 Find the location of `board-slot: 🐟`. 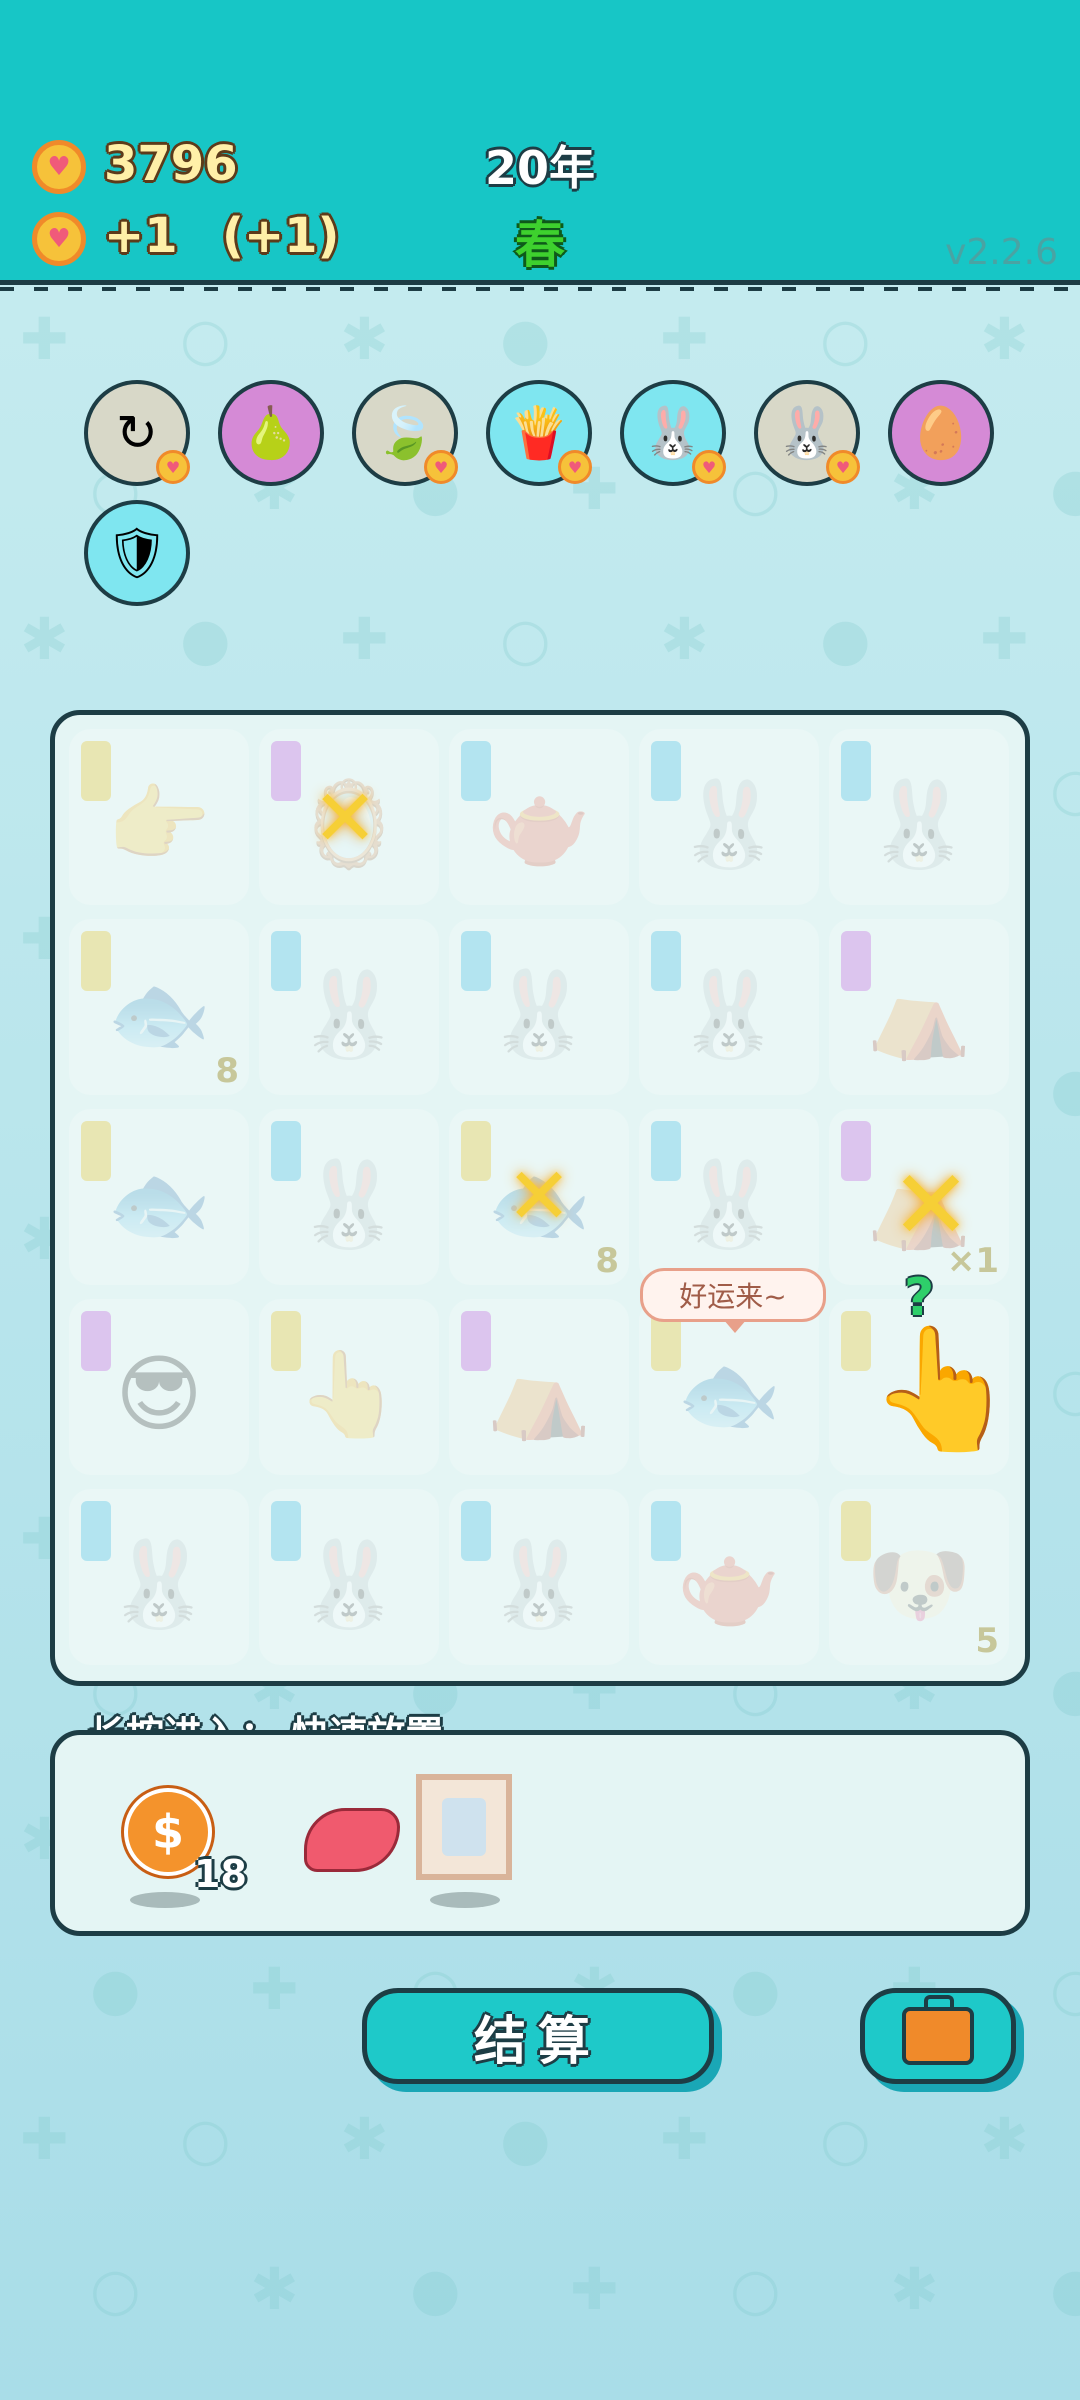

board-slot: 🐟 is located at coordinates (159, 1197).